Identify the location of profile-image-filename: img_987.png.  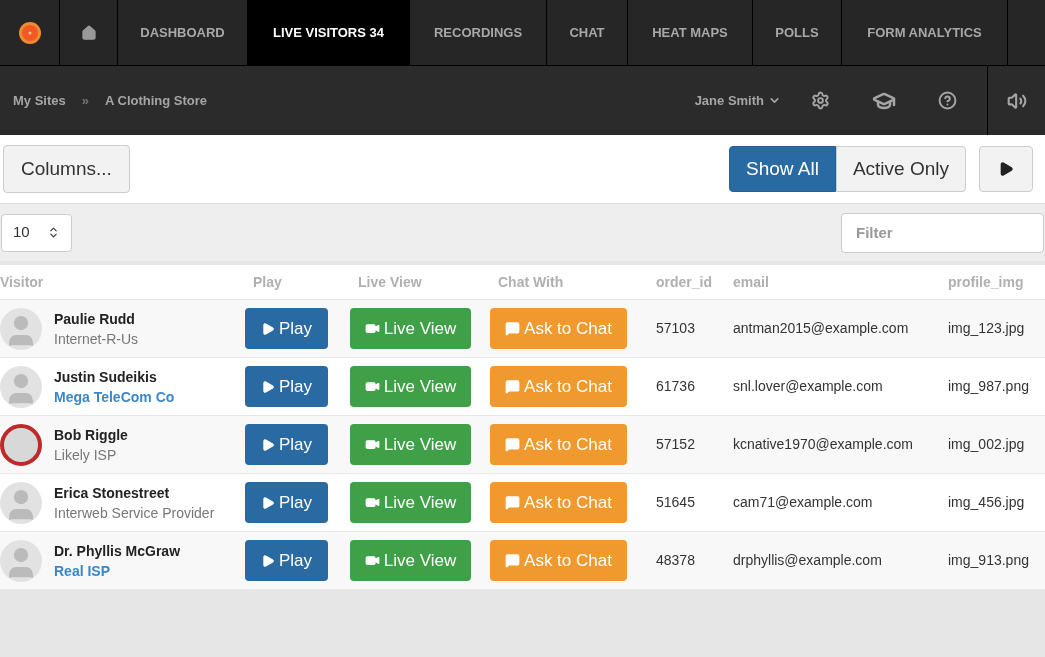
(988, 386).